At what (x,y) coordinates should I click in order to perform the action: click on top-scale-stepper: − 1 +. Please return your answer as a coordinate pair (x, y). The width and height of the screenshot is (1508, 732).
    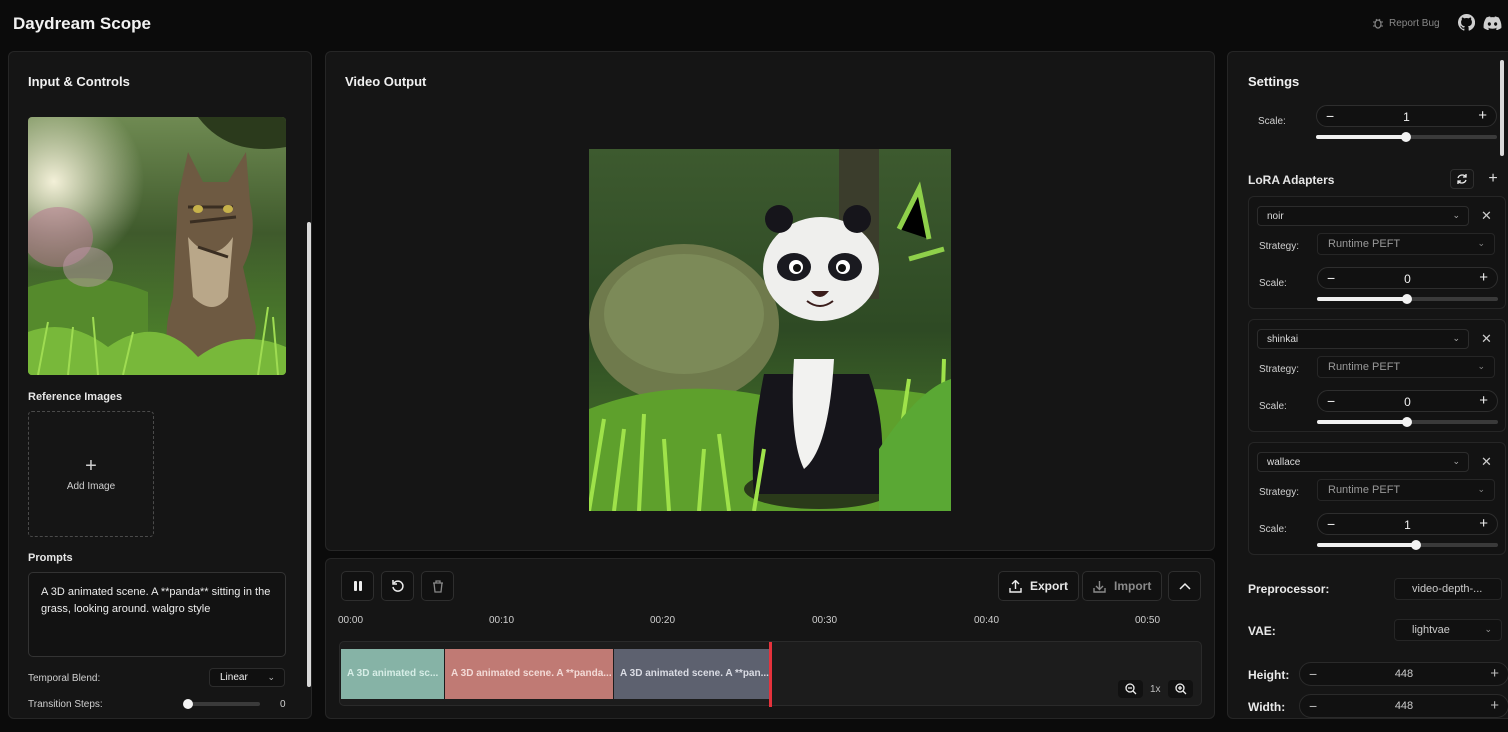
    Looking at the image, I should click on (1406, 116).